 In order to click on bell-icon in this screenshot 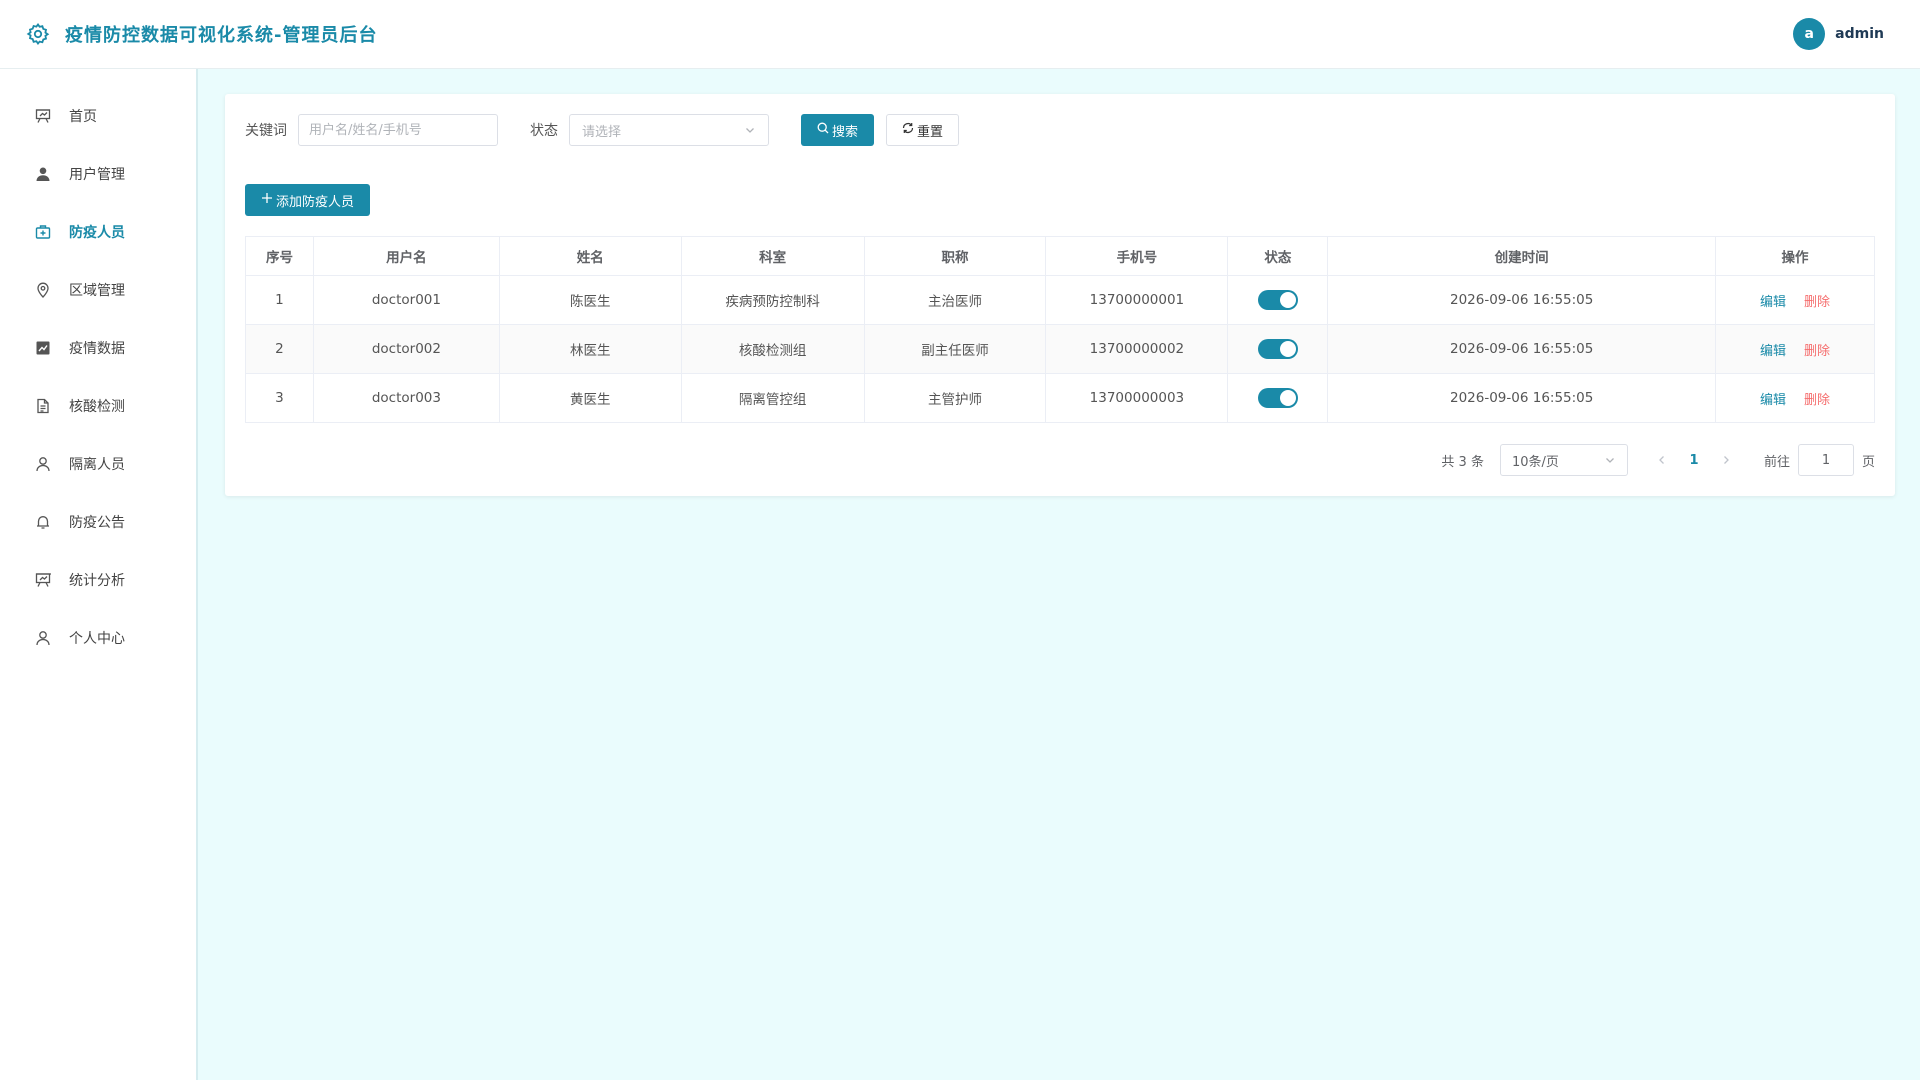, I will do `click(43, 522)`.